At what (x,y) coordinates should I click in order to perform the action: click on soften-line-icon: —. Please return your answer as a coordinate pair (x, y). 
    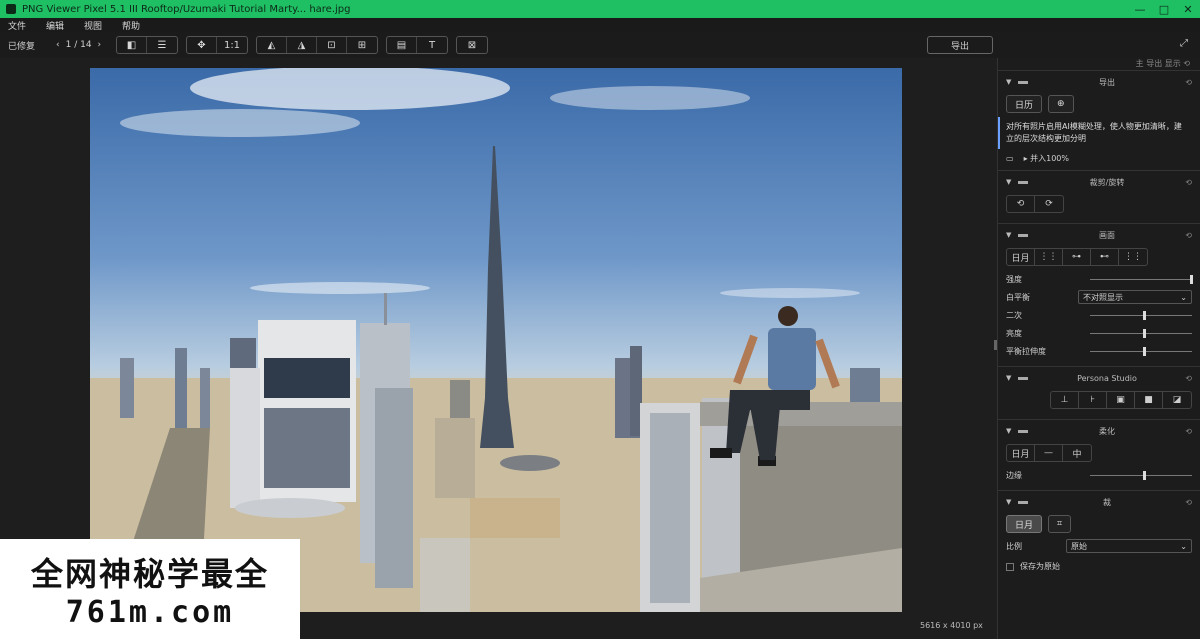
    Looking at the image, I should click on (1049, 453).